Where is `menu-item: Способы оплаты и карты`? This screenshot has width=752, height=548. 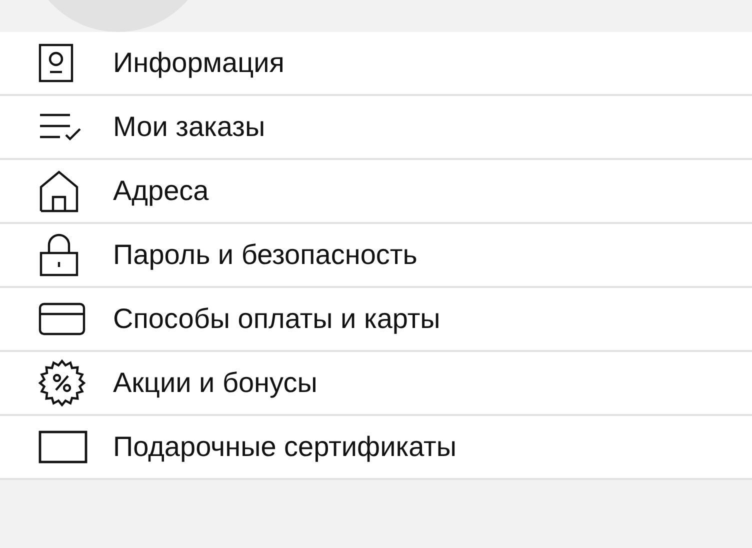
menu-item: Способы оплаты и карты is located at coordinates (376, 320).